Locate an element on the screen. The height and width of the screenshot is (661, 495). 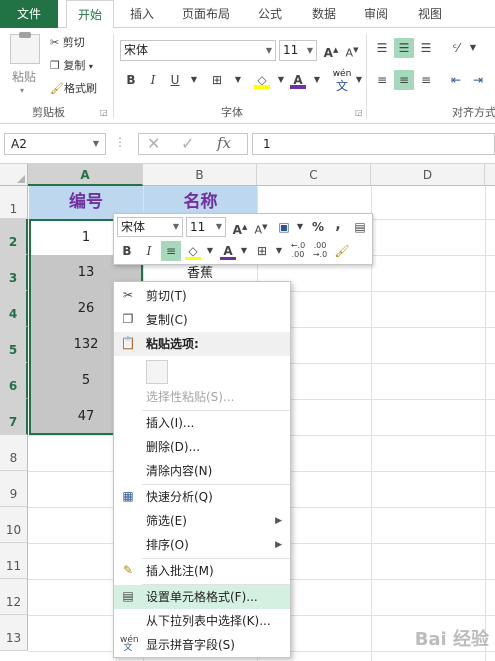
row-header-7: 7 is located at coordinates (14, 417).